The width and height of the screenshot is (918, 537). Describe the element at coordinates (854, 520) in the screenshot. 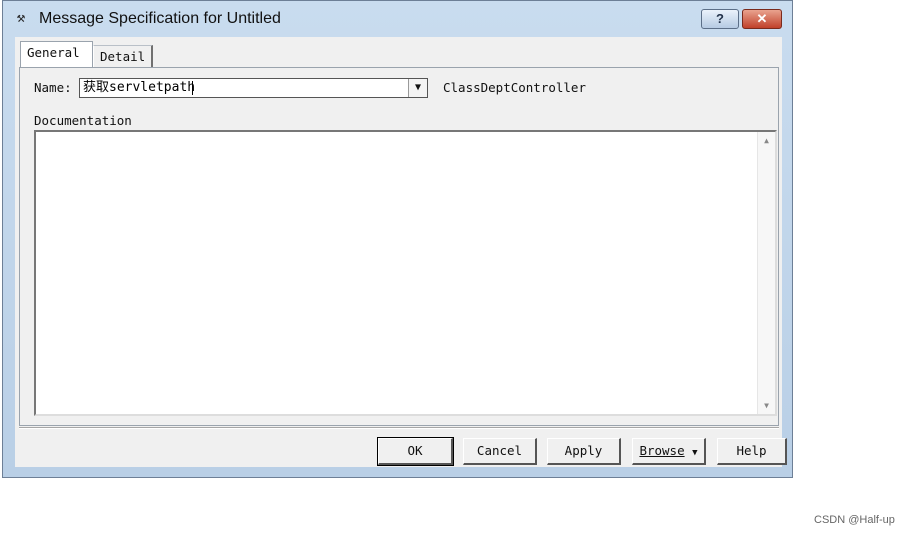

I see `watermark: CSDN @Half-up` at that location.